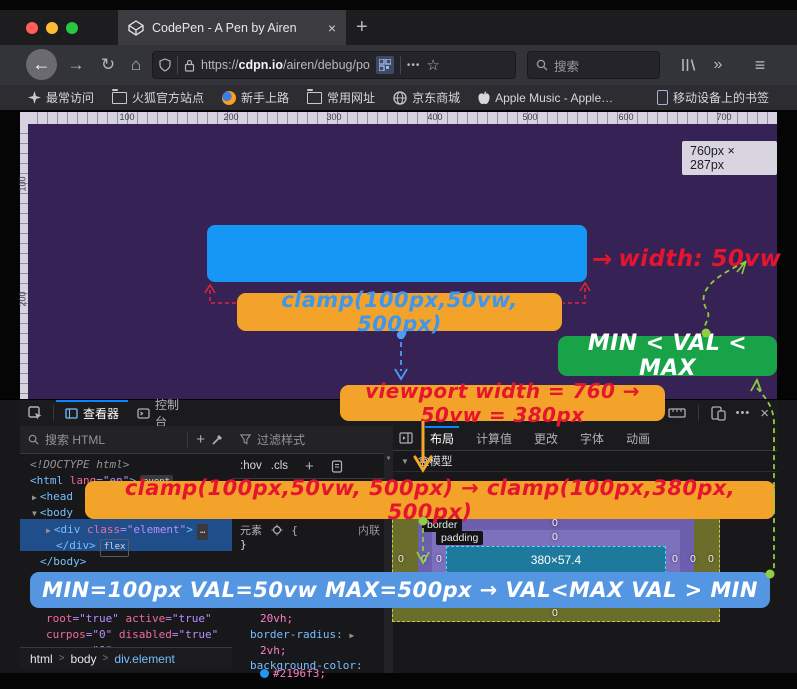 The width and height of the screenshot is (797, 689). Describe the element at coordinates (337, 466) in the screenshot. I see `stylesheet-icon` at that location.